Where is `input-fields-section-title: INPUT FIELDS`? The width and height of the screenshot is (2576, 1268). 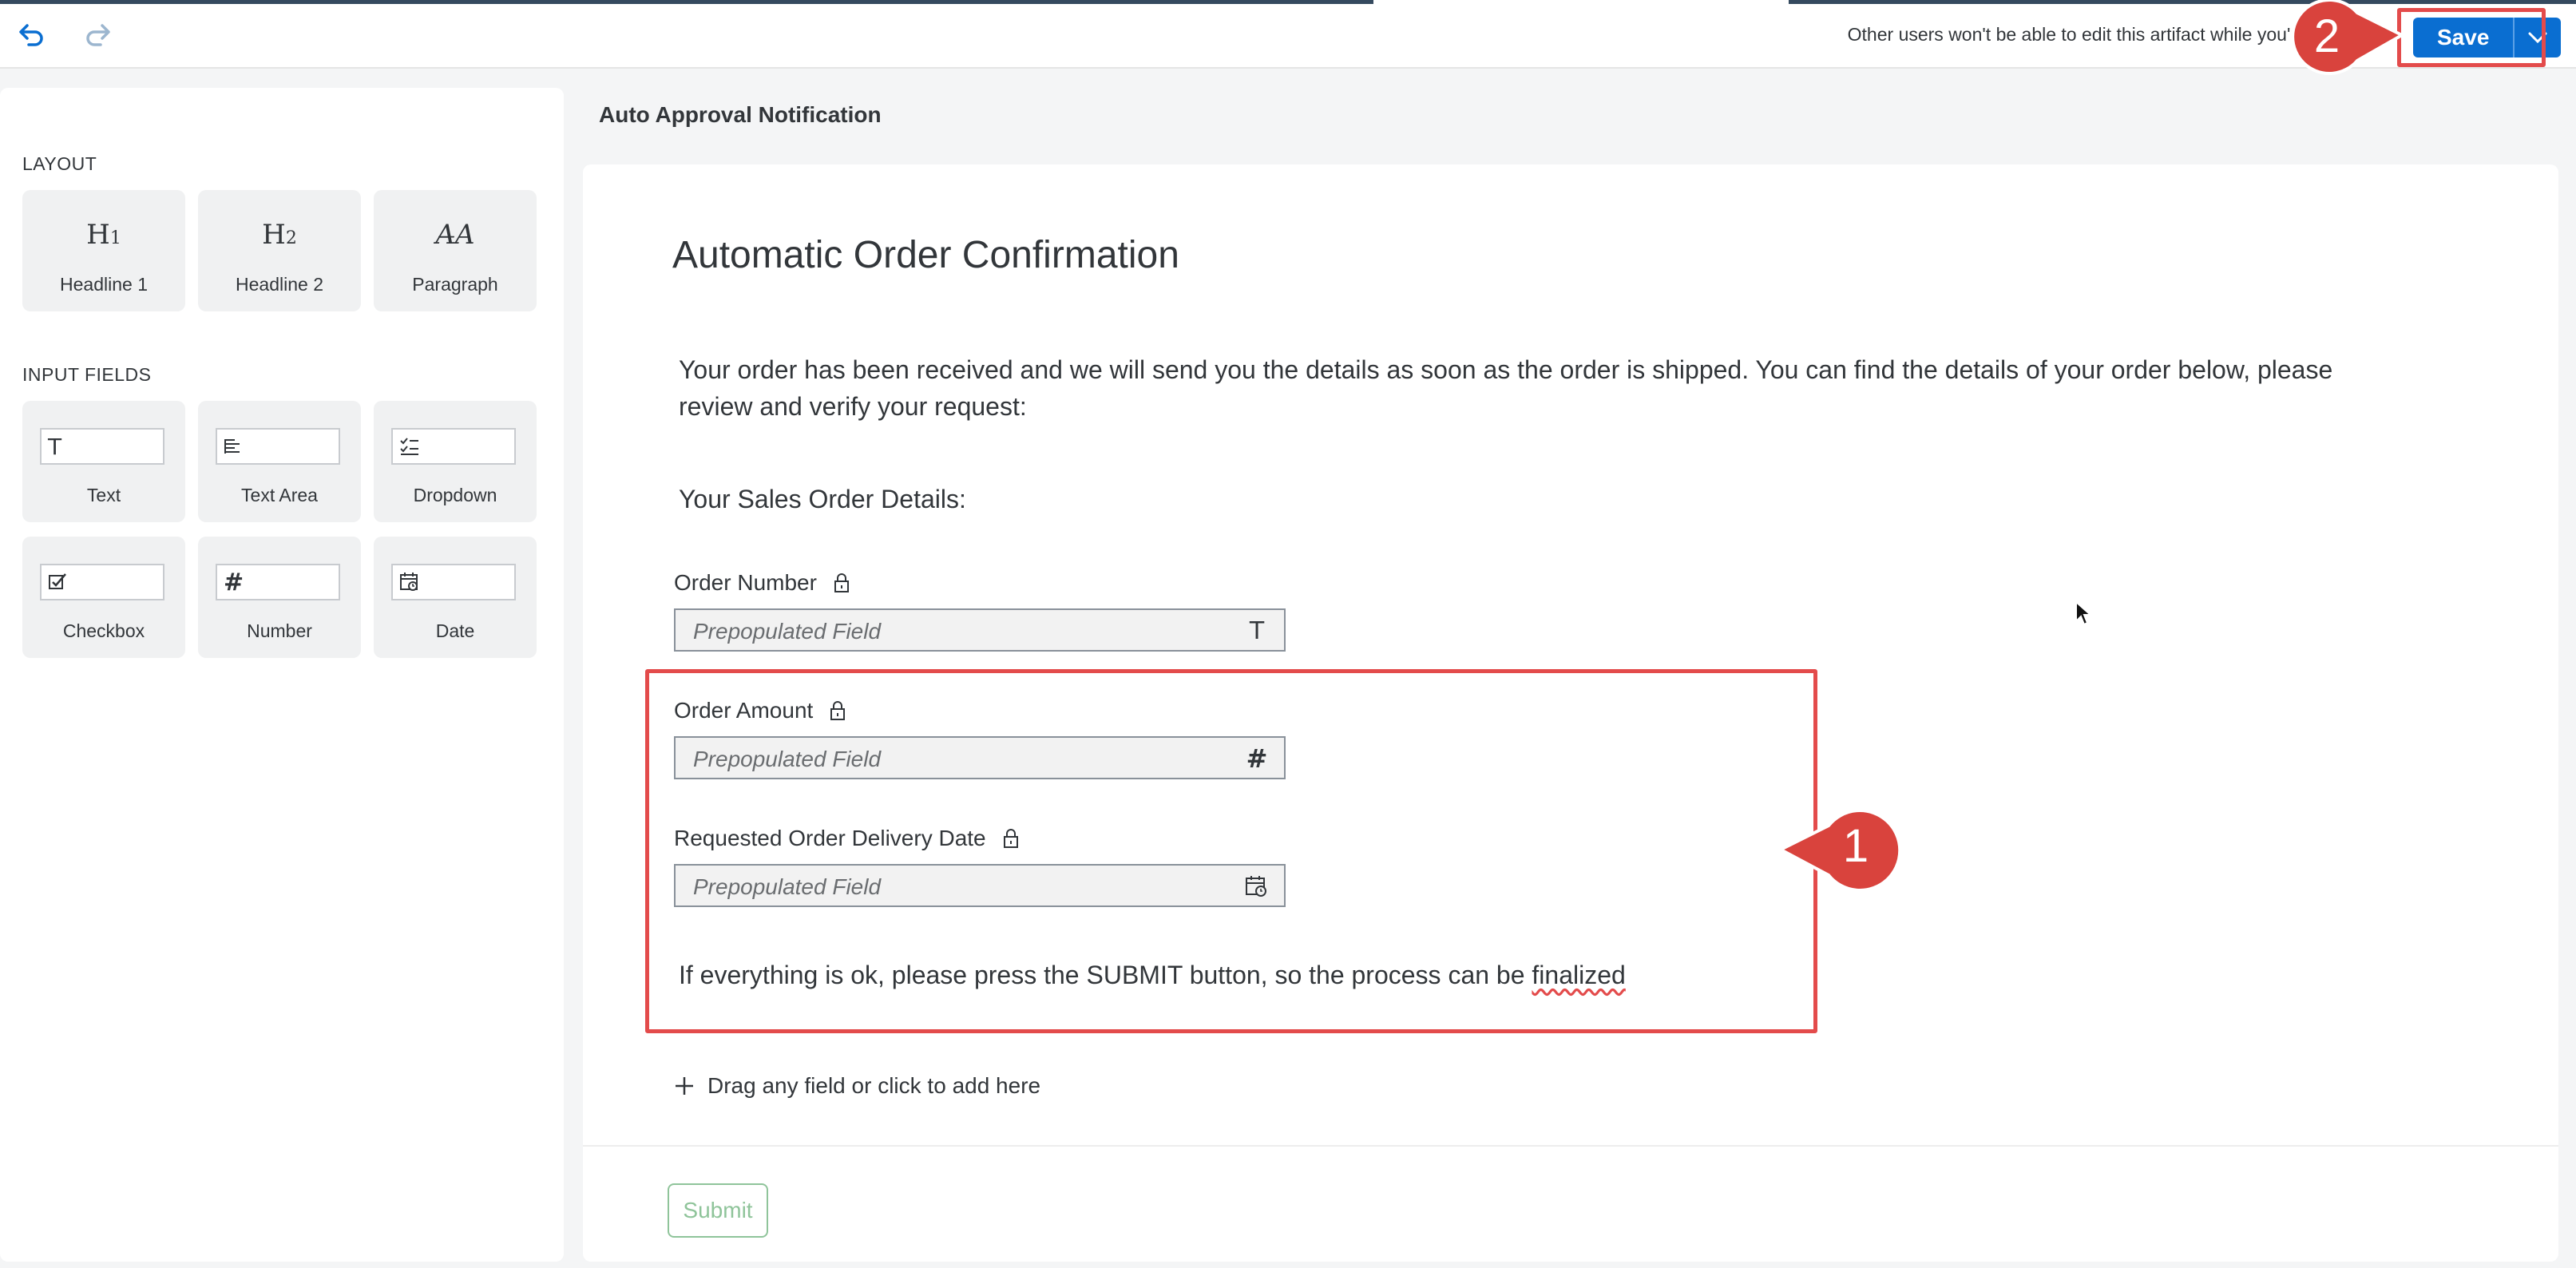
input-fields-section-title: INPUT FIELDS is located at coordinates (87, 374).